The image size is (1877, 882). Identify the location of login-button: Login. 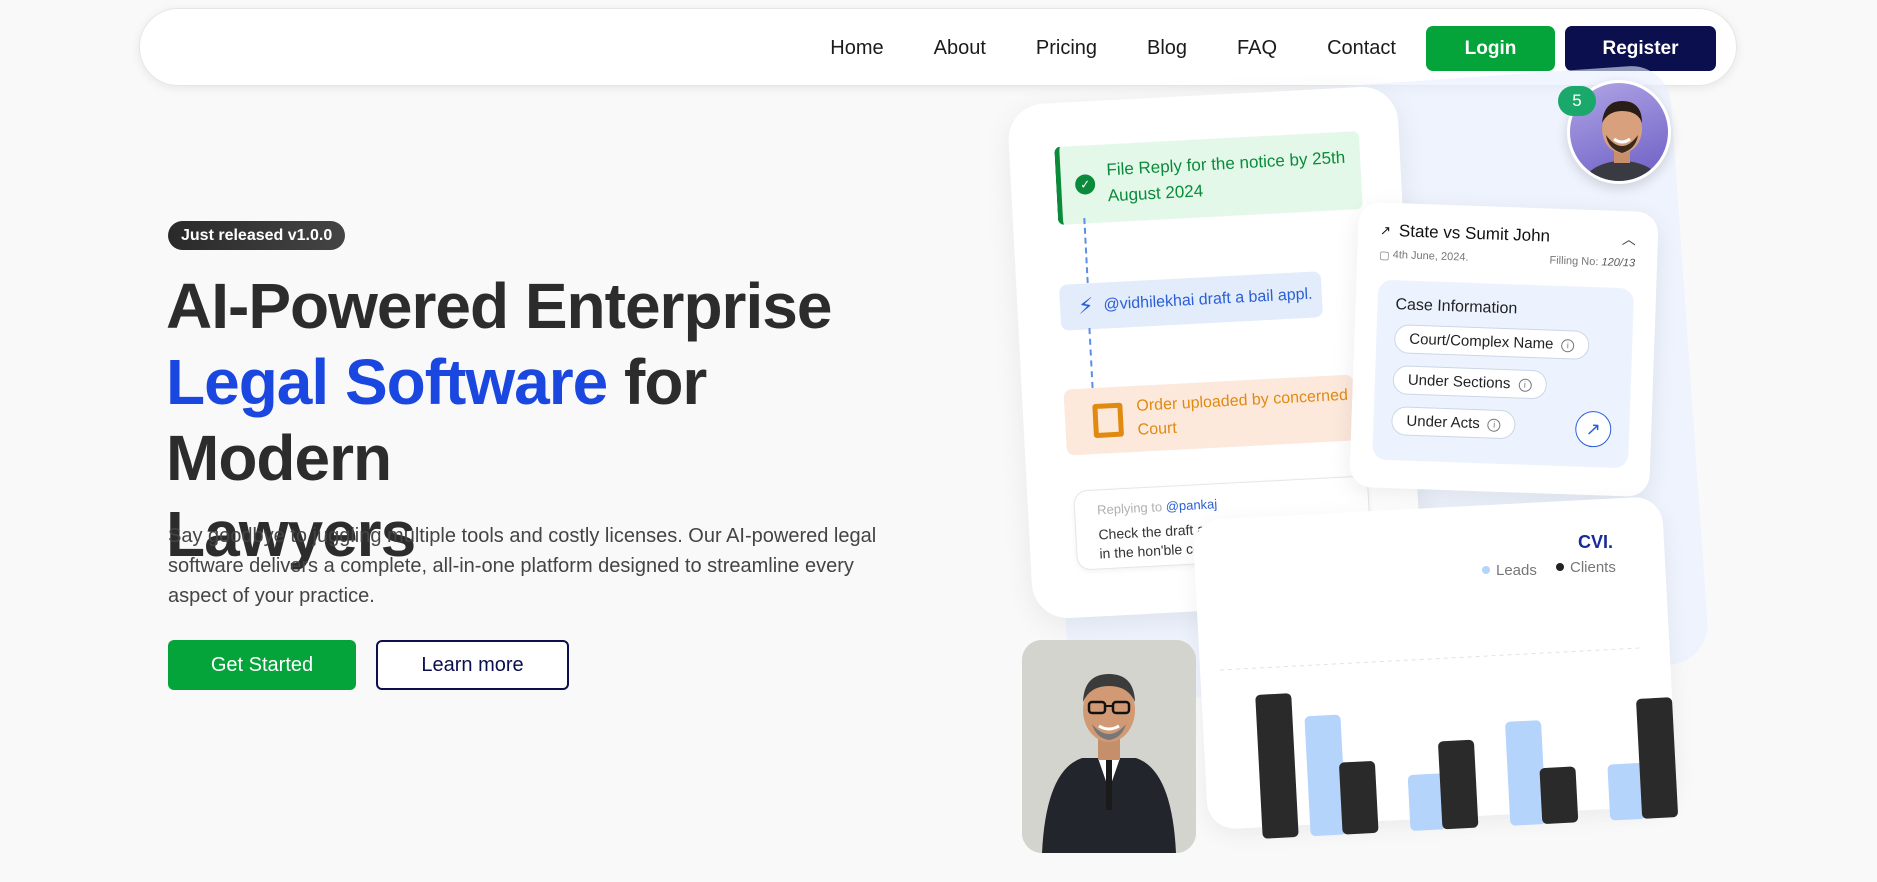
(1490, 48).